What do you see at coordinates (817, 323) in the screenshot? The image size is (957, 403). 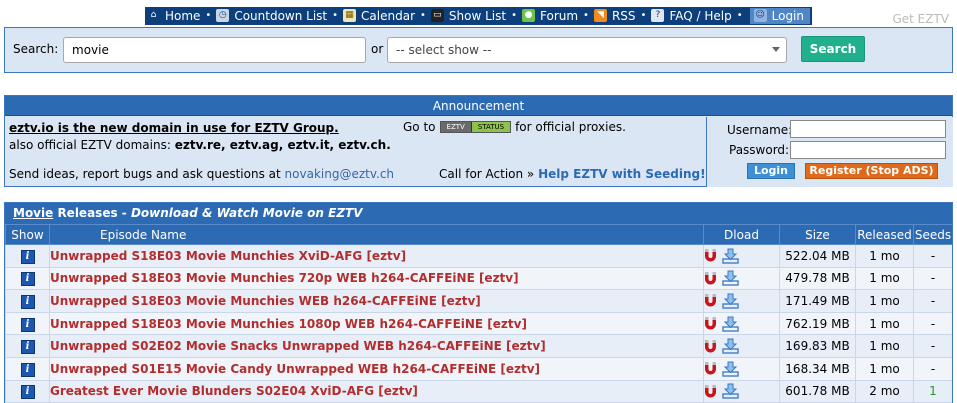 I see `size-cell: 762.19 MB` at bounding box center [817, 323].